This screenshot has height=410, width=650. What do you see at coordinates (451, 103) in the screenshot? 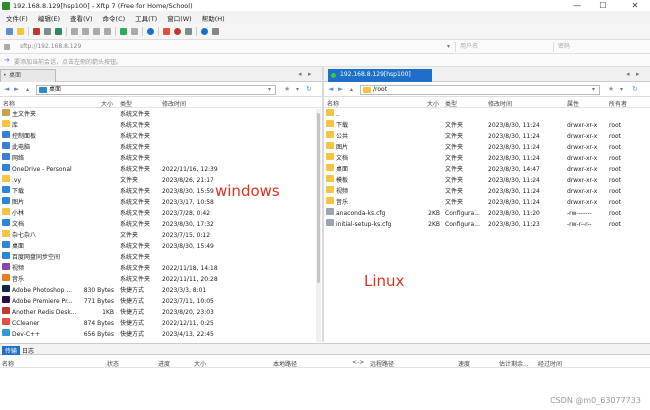
I see `column-type: 类型` at bounding box center [451, 103].